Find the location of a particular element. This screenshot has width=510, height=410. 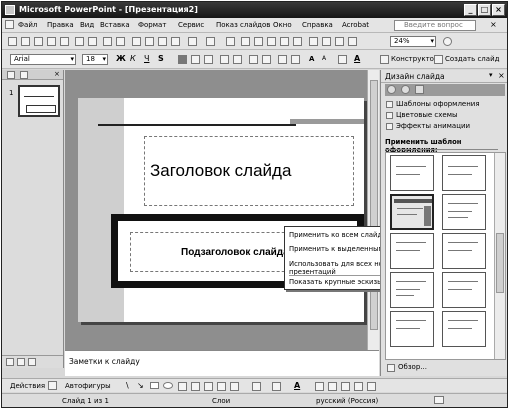

cut-icon is located at coordinates (136, 41).